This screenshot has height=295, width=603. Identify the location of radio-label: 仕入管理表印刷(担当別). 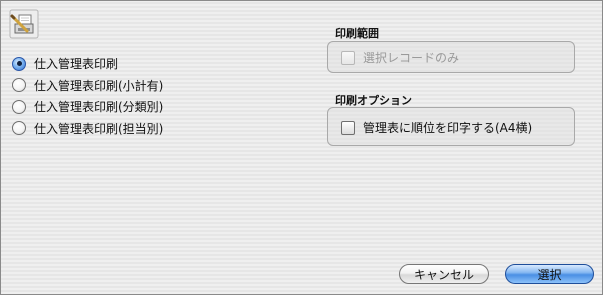
(99, 128).